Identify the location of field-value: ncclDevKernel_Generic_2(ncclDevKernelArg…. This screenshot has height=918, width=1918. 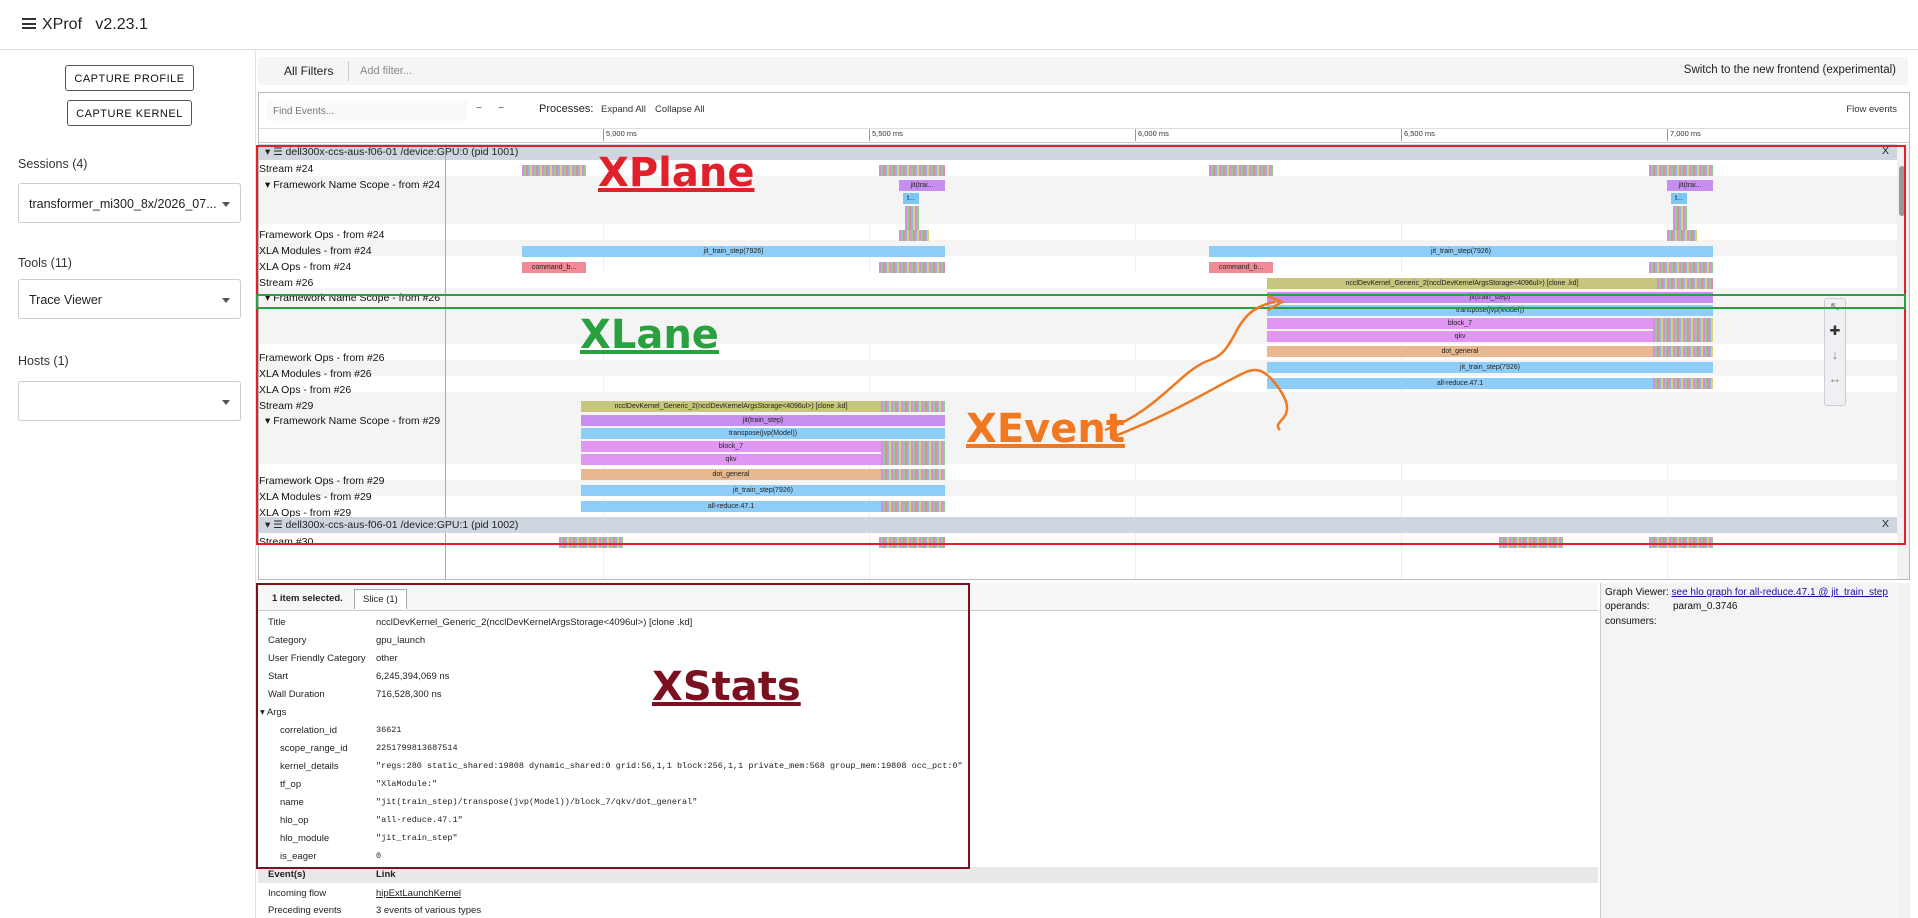
(534, 622).